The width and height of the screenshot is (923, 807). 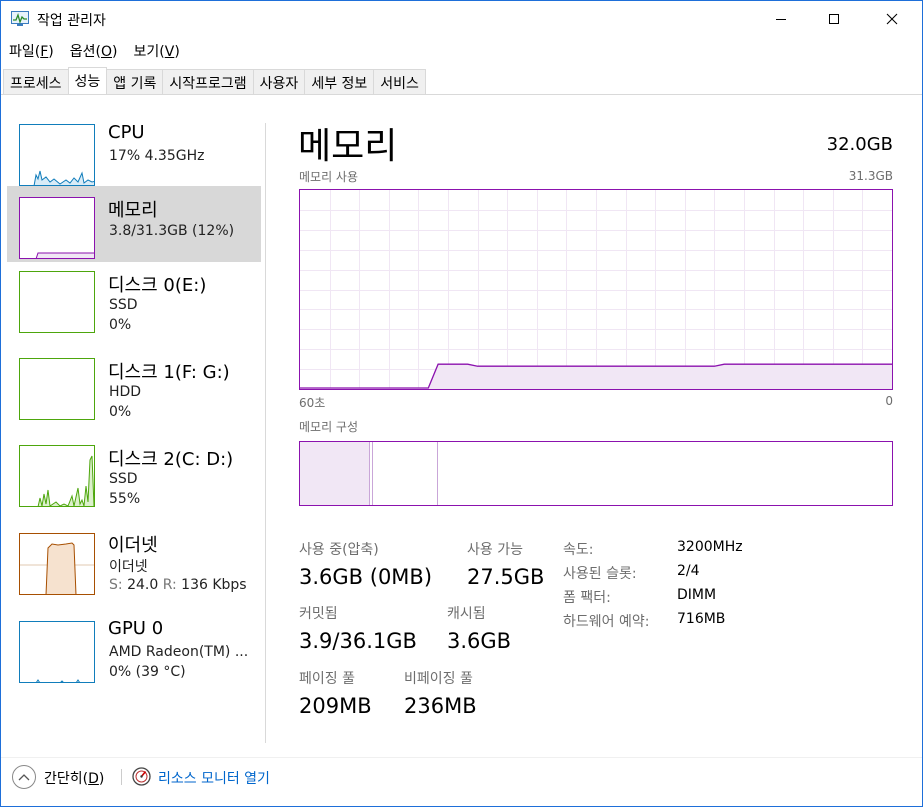 I want to click on sidebar-item-gpu-0: GPU 0 AMD Radeon(TM) ... 0% (39 °C), so click(x=134, y=647).